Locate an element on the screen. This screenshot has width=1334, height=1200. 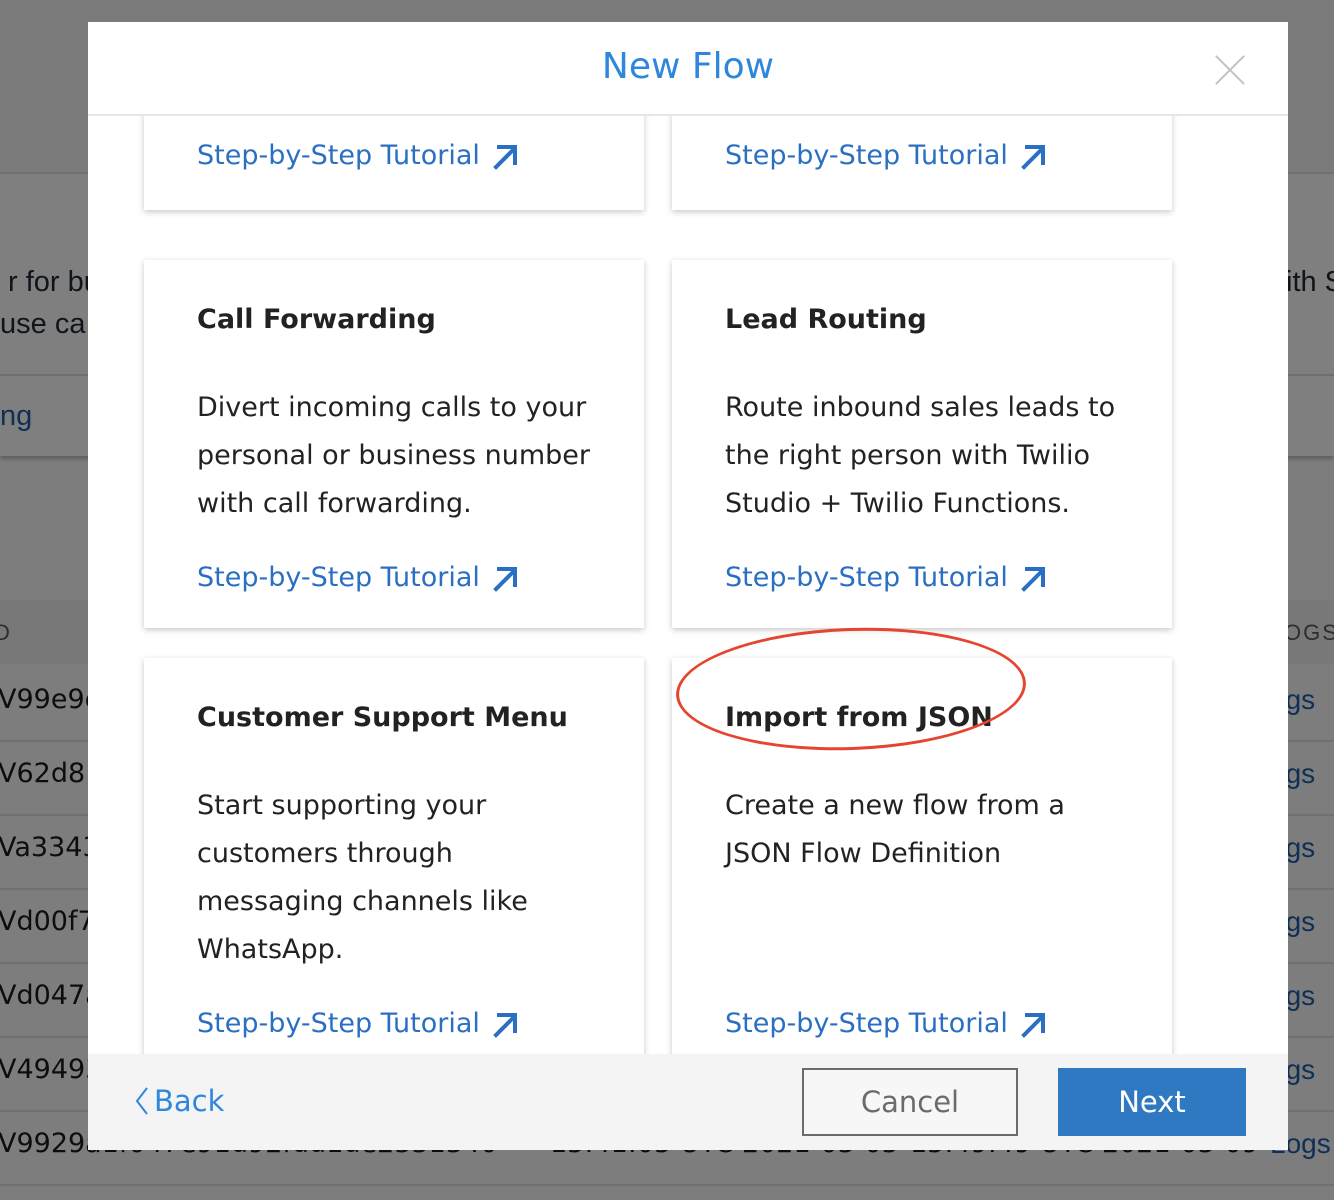
card-title: Call Forwarding is located at coordinates (316, 319).